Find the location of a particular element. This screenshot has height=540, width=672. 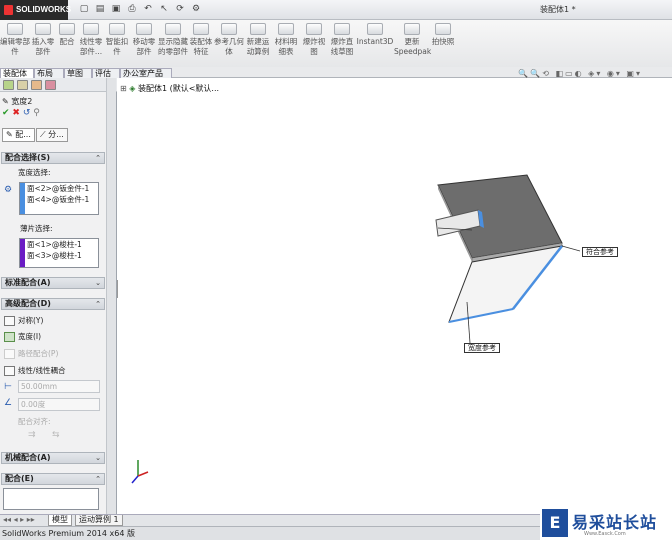

options-icon: ⚙ is located at coordinates (196, 9).